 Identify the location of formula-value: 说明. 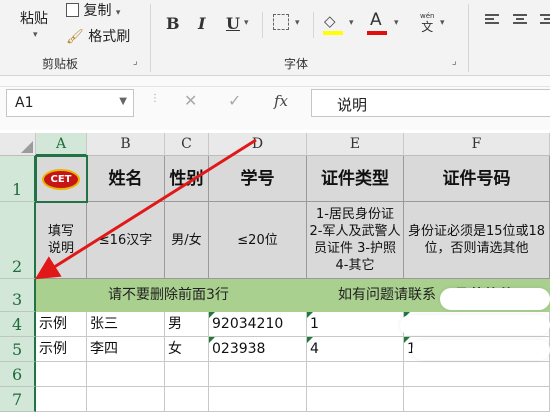
(352, 105).